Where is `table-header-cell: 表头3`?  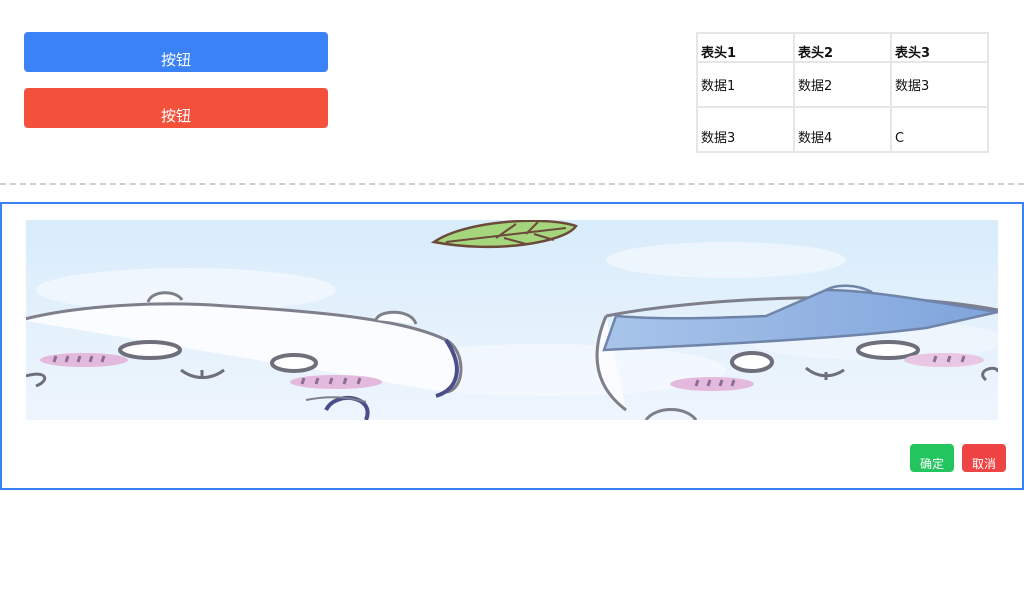
table-header-cell: 表头3 is located at coordinates (939, 47).